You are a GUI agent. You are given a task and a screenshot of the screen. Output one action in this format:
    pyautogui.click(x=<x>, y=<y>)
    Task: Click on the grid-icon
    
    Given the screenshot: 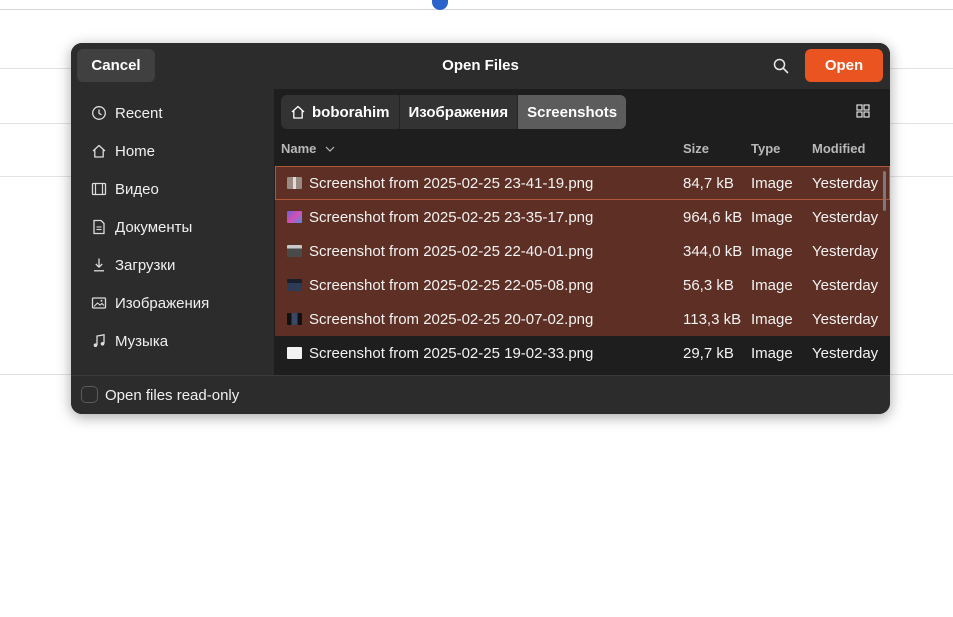 What is the action you would take?
    pyautogui.click(x=863, y=111)
    